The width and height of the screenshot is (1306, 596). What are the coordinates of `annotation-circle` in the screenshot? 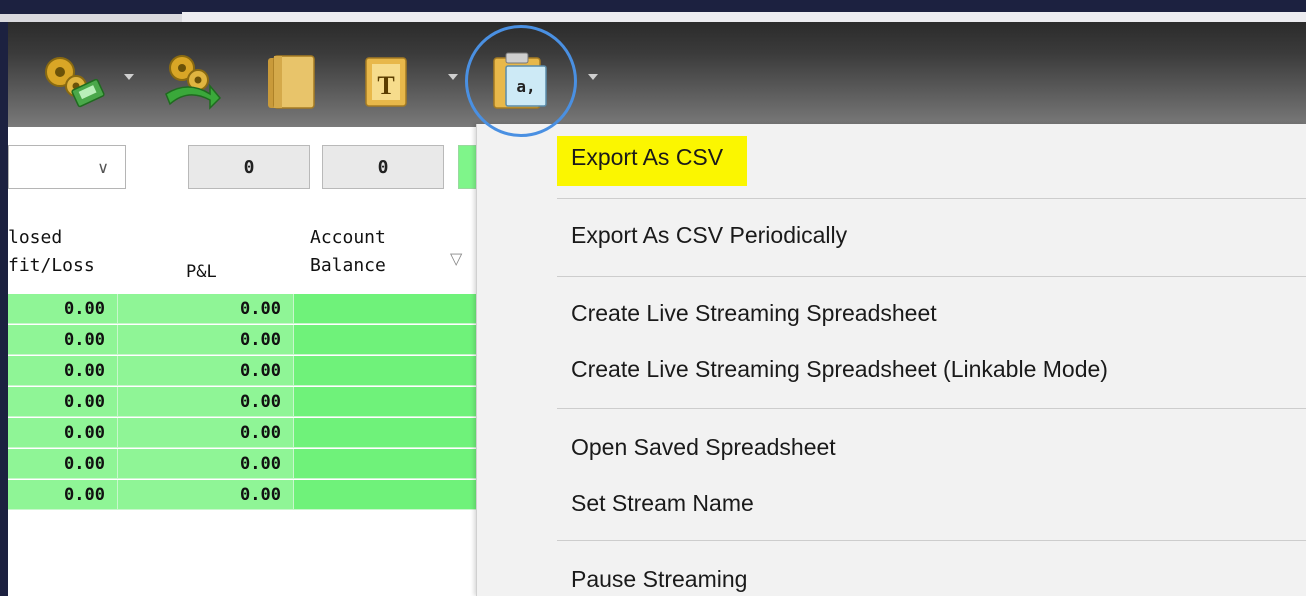 It's located at (521, 81).